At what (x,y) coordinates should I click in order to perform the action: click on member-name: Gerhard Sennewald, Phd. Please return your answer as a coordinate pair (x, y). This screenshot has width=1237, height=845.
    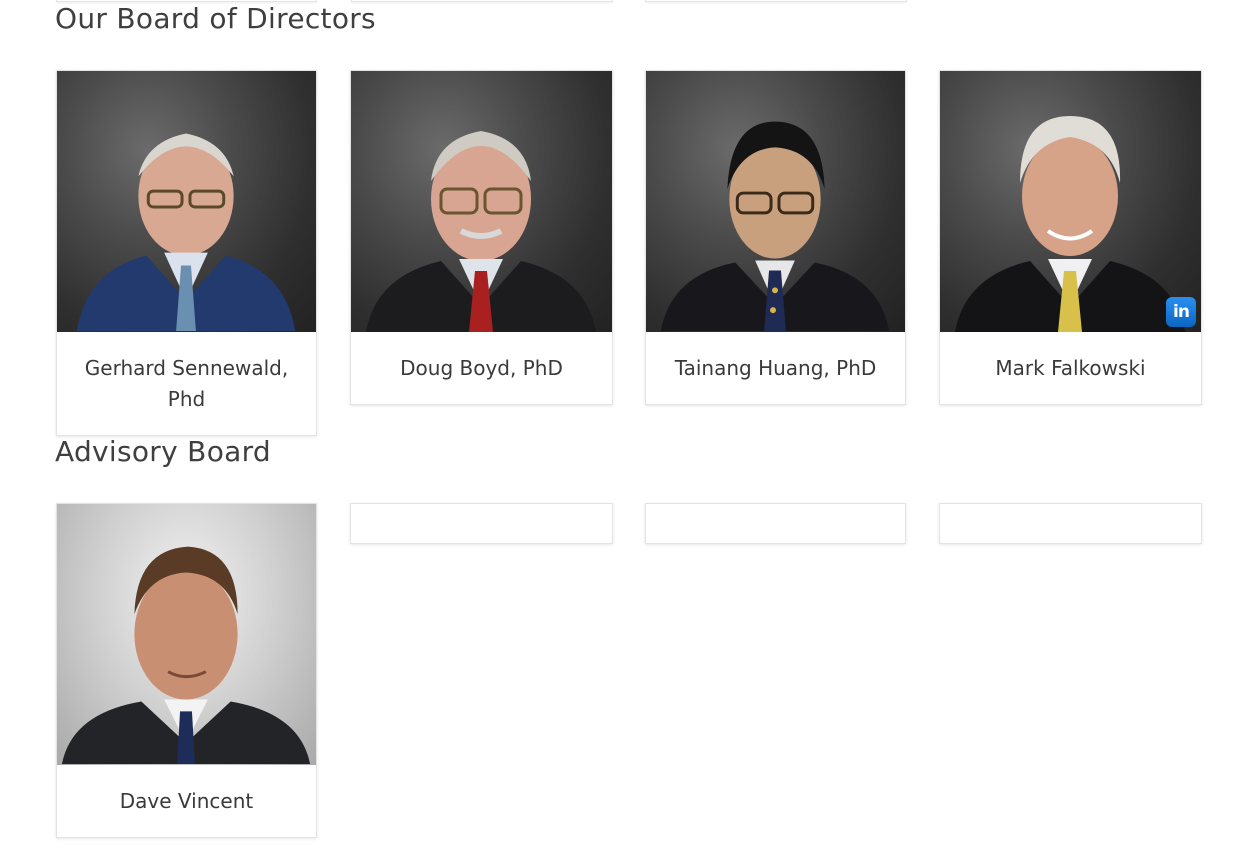
    Looking at the image, I should click on (186, 383).